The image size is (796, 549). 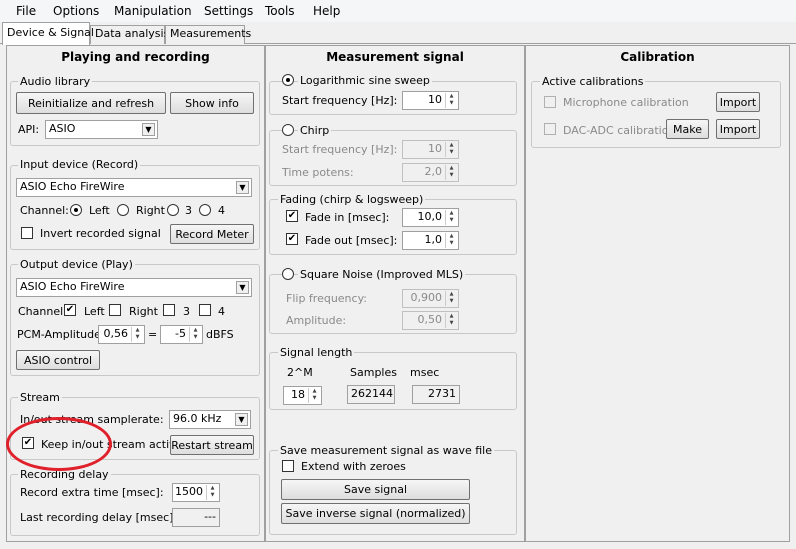 I want to click on playing-recording-title: Playing and recording, so click(x=135, y=57).